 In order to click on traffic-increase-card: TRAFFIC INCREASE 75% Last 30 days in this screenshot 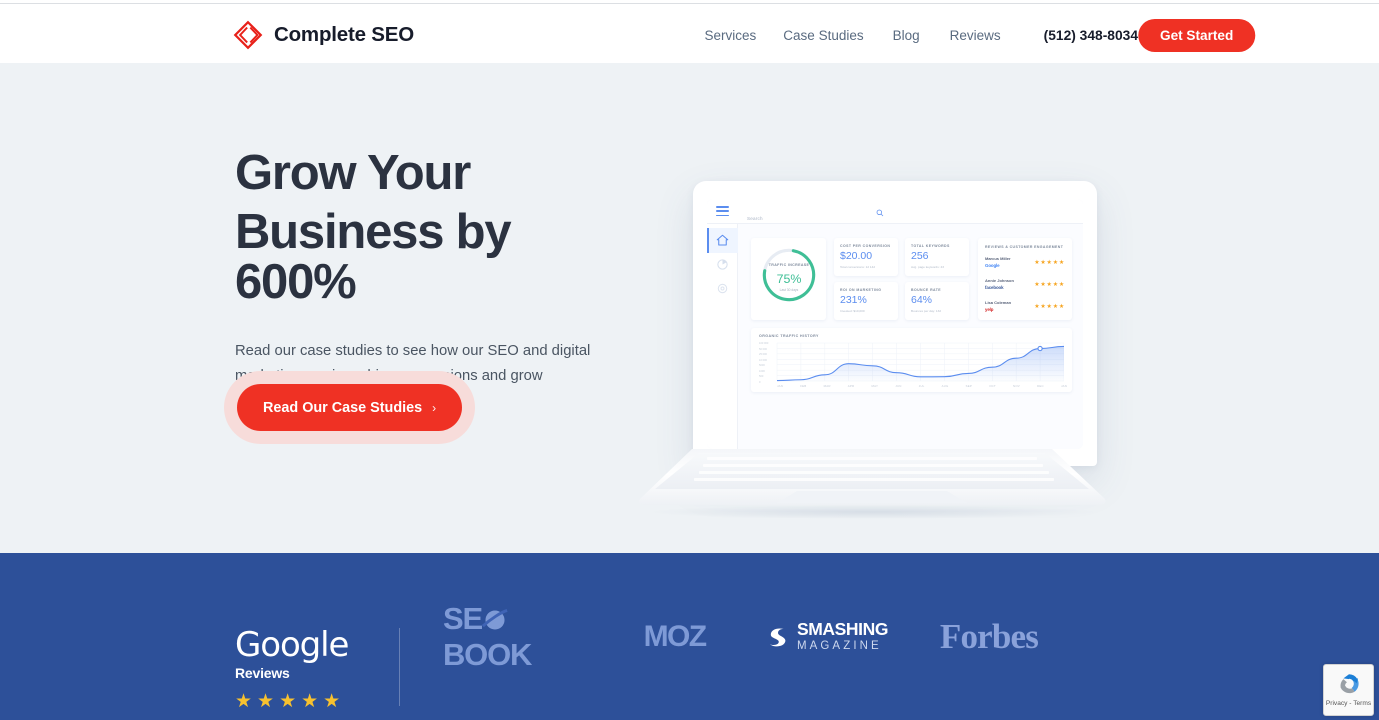, I will do `click(788, 279)`.